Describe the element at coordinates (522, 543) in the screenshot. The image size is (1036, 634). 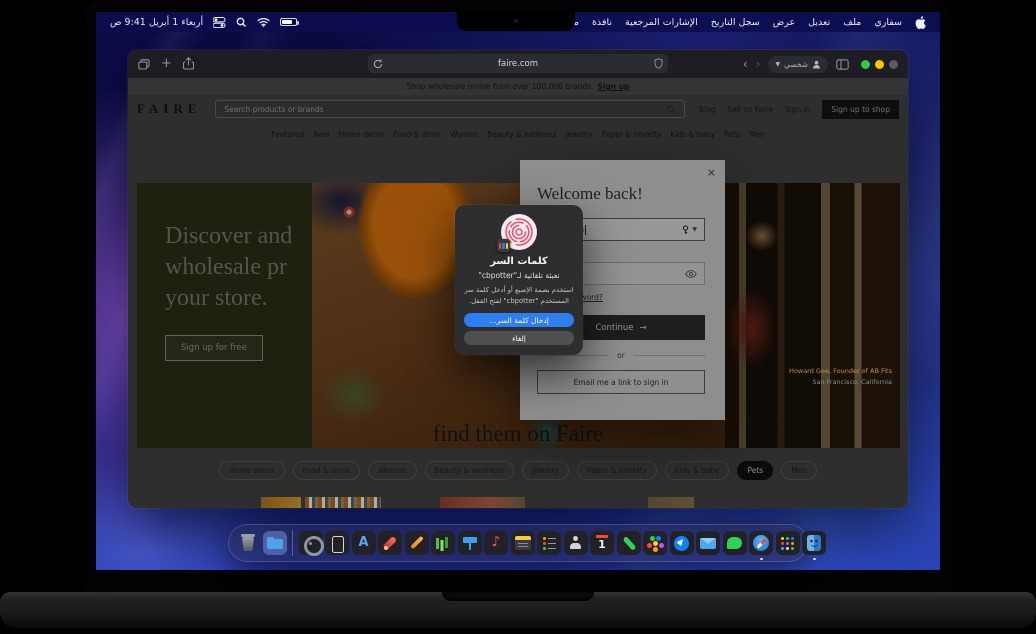
I see `notes-icon` at that location.